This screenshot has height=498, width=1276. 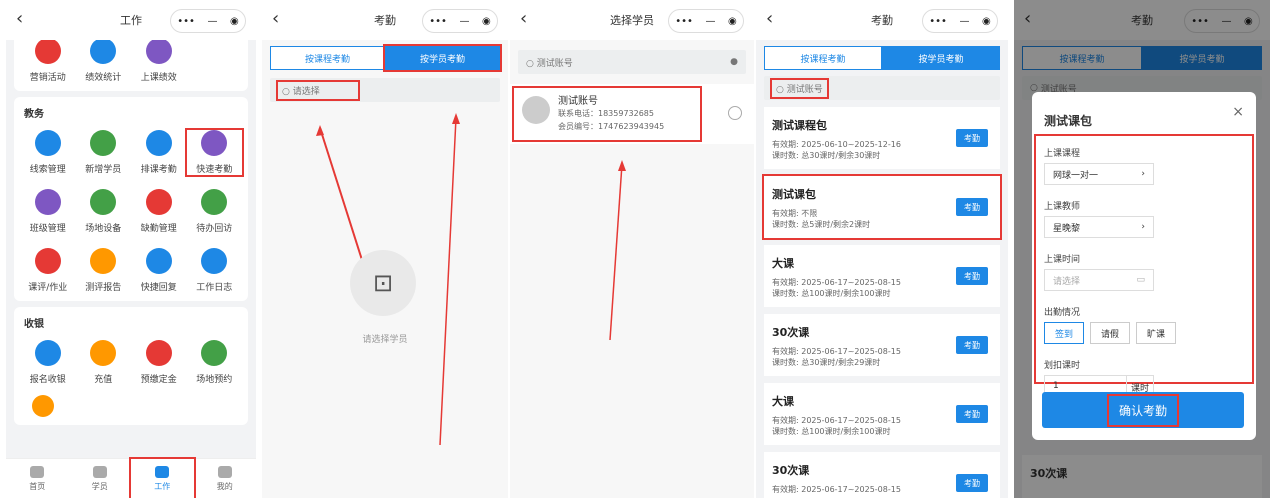 I want to click on option-signin: 签到, so click(x=1064, y=333).